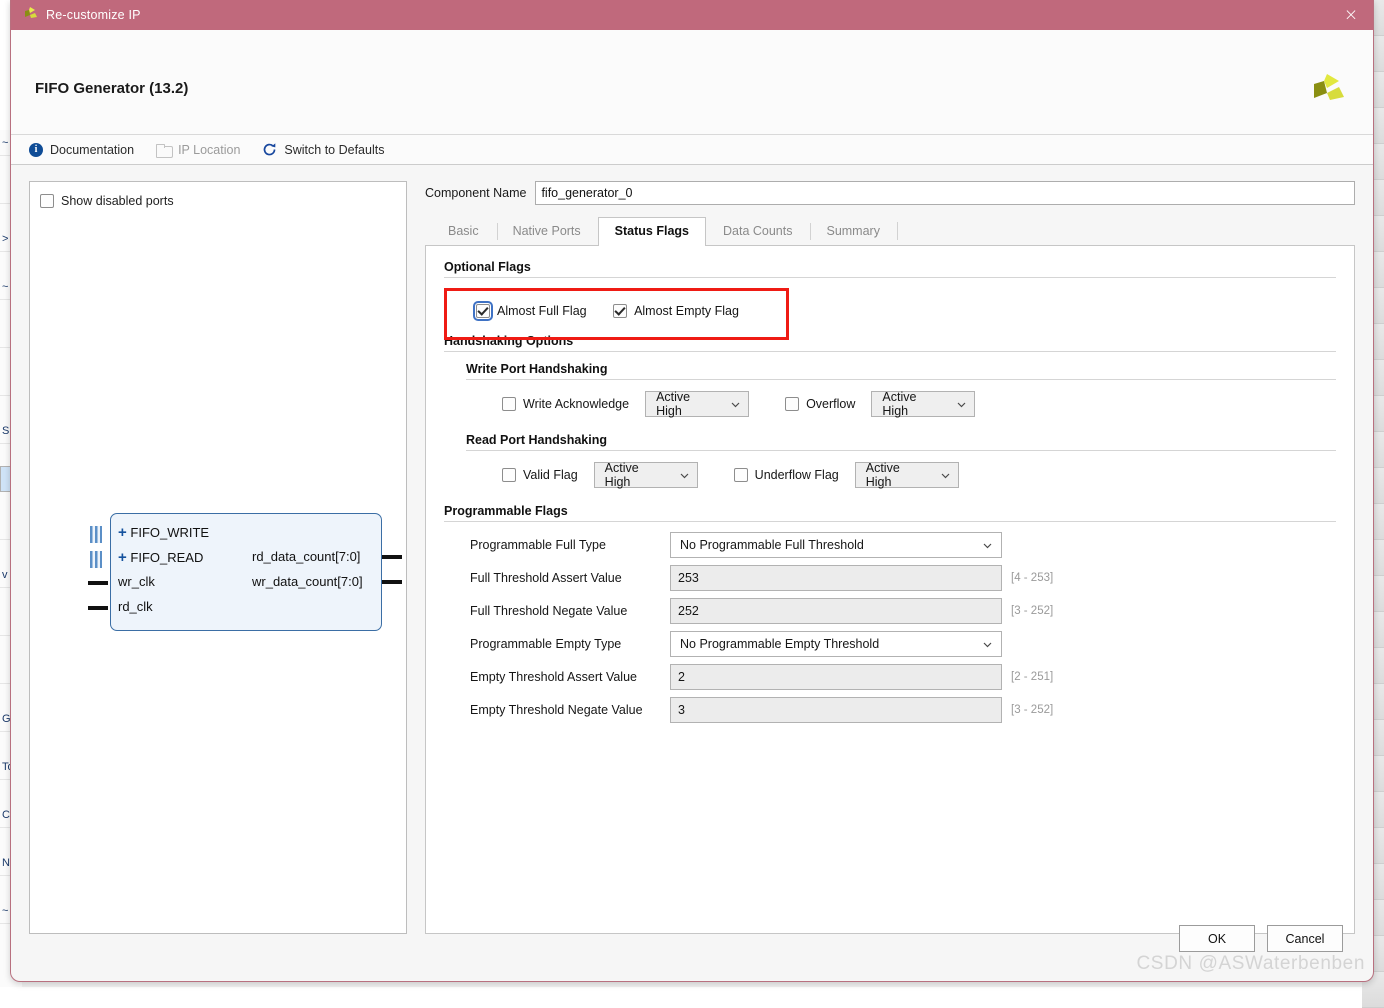  Describe the element at coordinates (483, 311) in the screenshot. I see `almost-full-flag-checkbox` at that location.